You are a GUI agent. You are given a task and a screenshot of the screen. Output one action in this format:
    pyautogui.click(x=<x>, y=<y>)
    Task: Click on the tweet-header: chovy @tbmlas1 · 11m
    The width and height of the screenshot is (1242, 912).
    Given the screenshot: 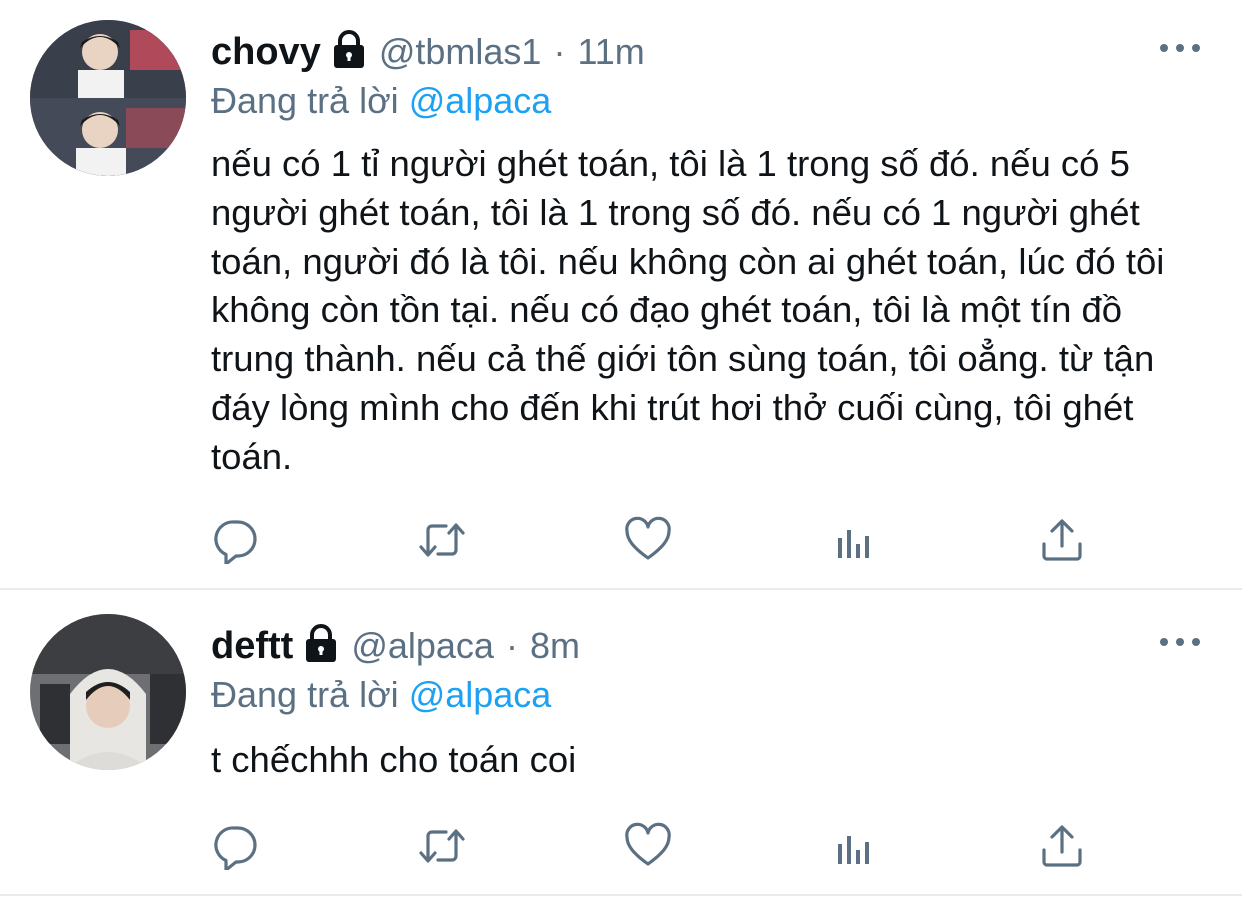 What is the action you would take?
    pyautogui.click(x=428, y=52)
    